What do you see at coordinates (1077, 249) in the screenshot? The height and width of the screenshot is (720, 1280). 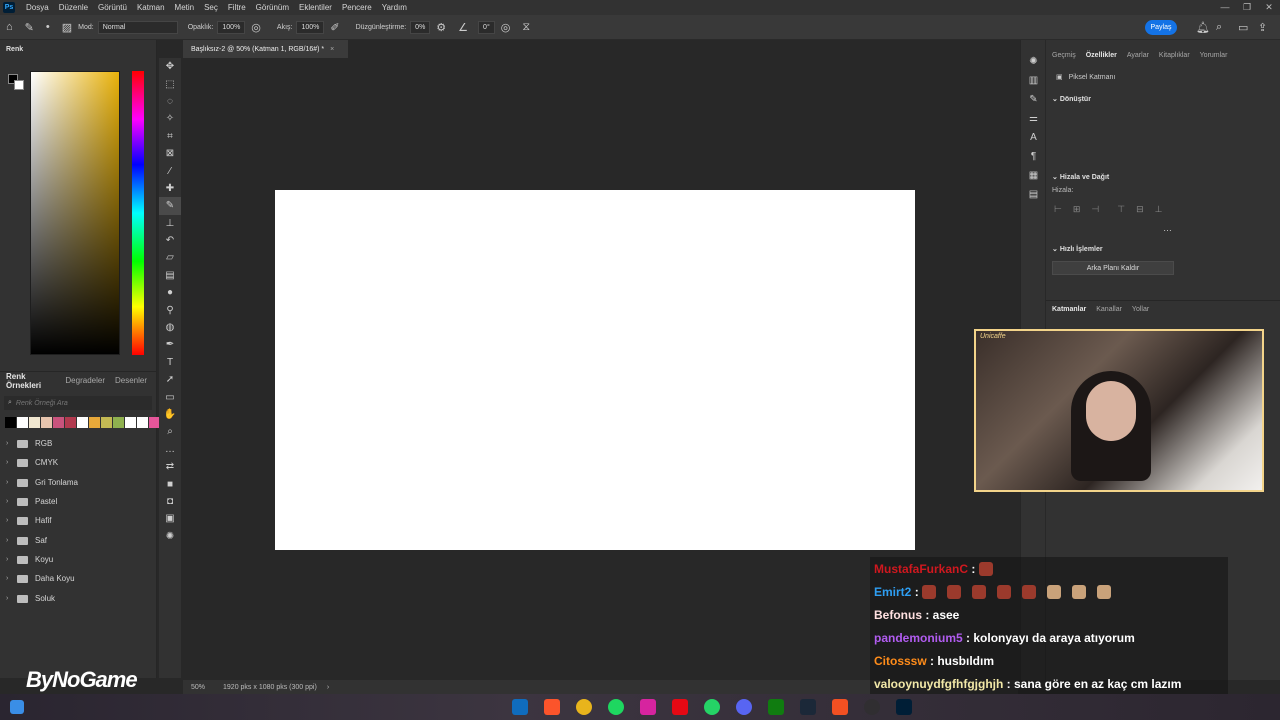 I see `quick-actions-section-title: ⌄ Hızlı İşlemler` at bounding box center [1077, 249].